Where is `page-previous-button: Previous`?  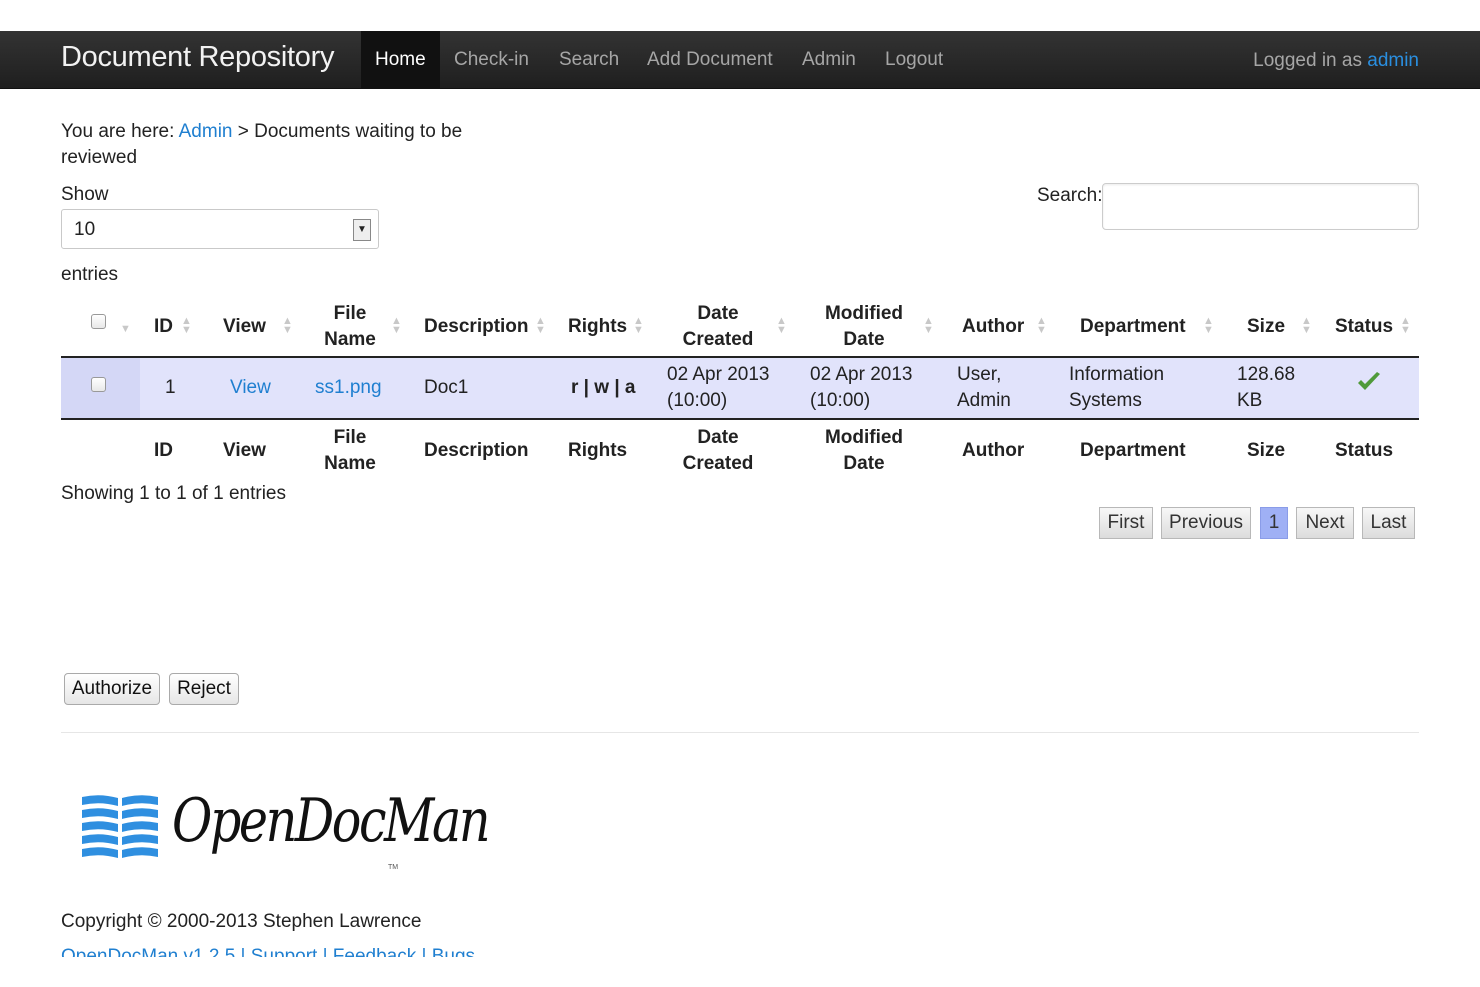 page-previous-button: Previous is located at coordinates (1206, 523).